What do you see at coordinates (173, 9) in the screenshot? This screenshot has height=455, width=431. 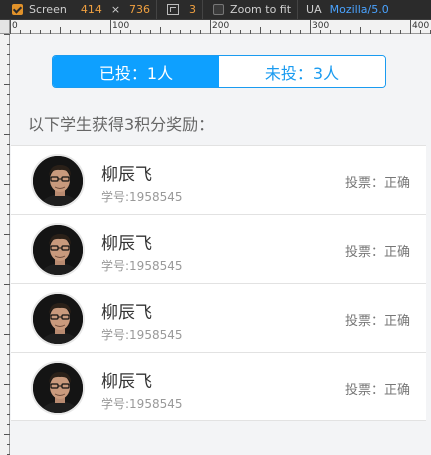 I see `device-pixel-ratio-icon` at bounding box center [173, 9].